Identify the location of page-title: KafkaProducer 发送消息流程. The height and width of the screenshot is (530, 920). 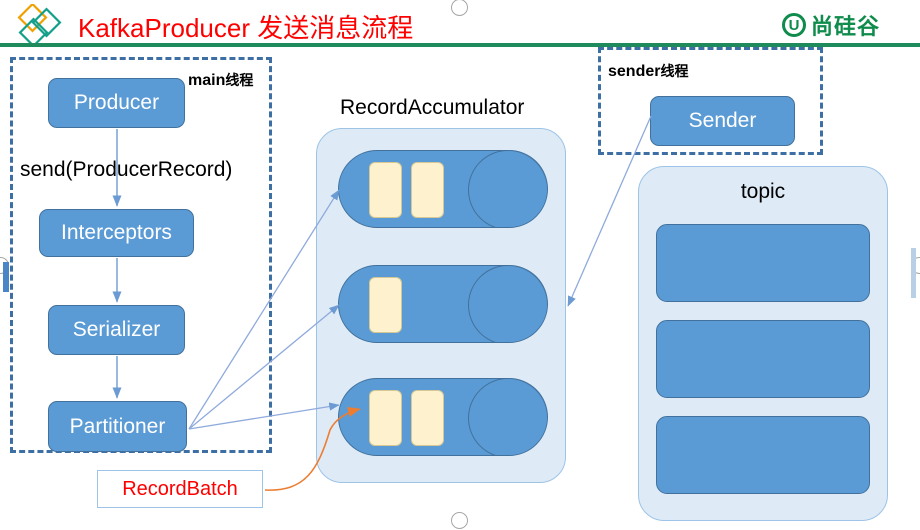
(246, 28).